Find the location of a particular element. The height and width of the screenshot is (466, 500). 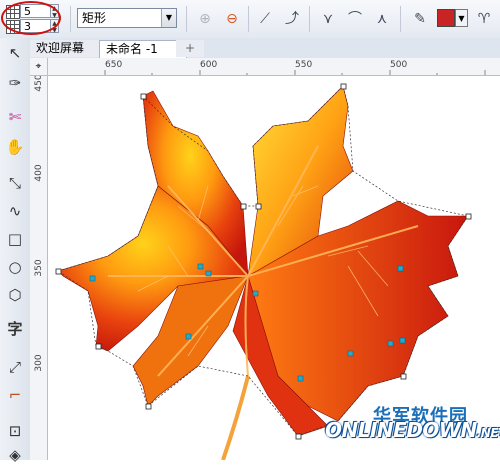

crop-icon: ✄ is located at coordinates (15, 117).